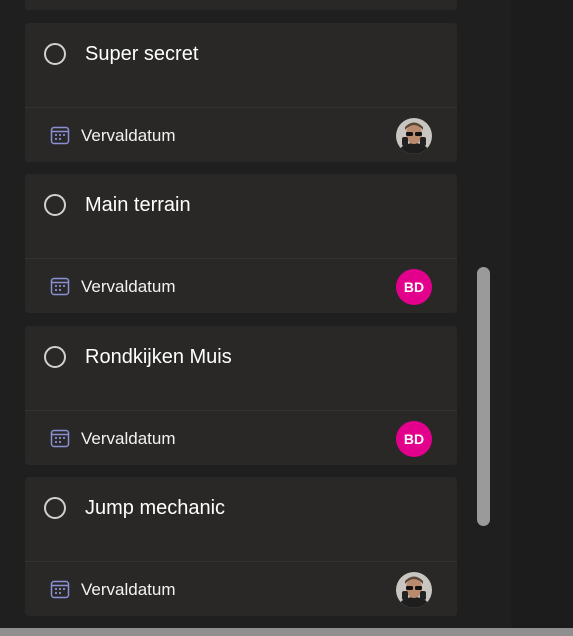 Image resolution: width=573 pixels, height=636 pixels. What do you see at coordinates (138, 205) in the screenshot?
I see `task-title: Main terrain` at bounding box center [138, 205].